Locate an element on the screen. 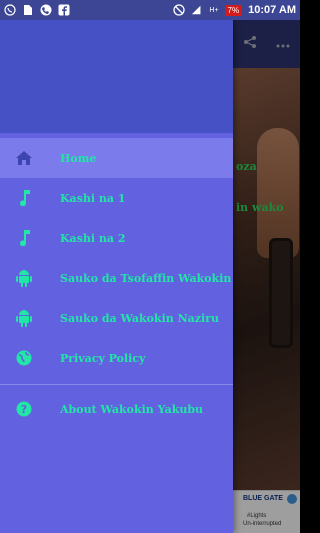 Image resolution: width=320 pixels, height=533 pixels. network-type-label: H+ is located at coordinates (214, 10).